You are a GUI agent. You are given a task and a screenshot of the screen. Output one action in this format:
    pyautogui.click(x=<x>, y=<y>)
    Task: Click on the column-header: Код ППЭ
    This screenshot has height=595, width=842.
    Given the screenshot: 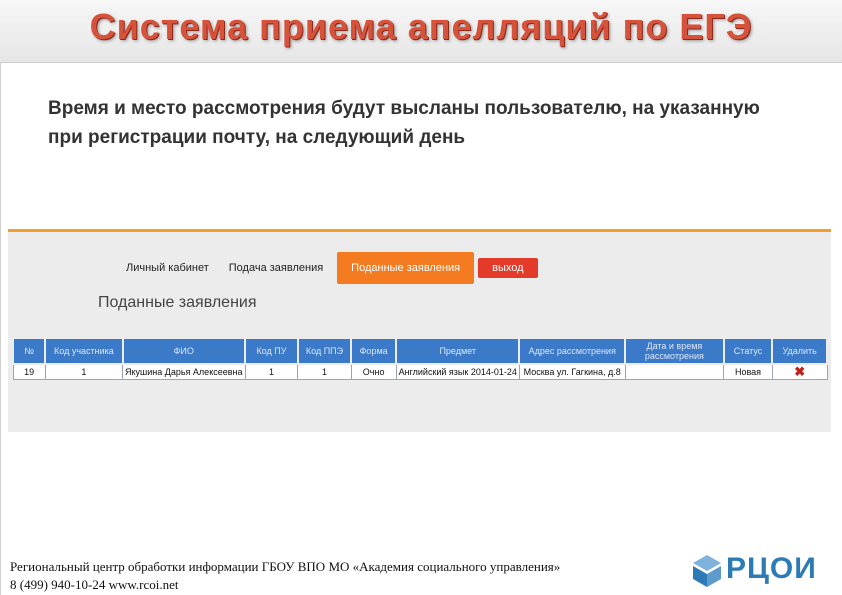 What is the action you would take?
    pyautogui.click(x=324, y=351)
    